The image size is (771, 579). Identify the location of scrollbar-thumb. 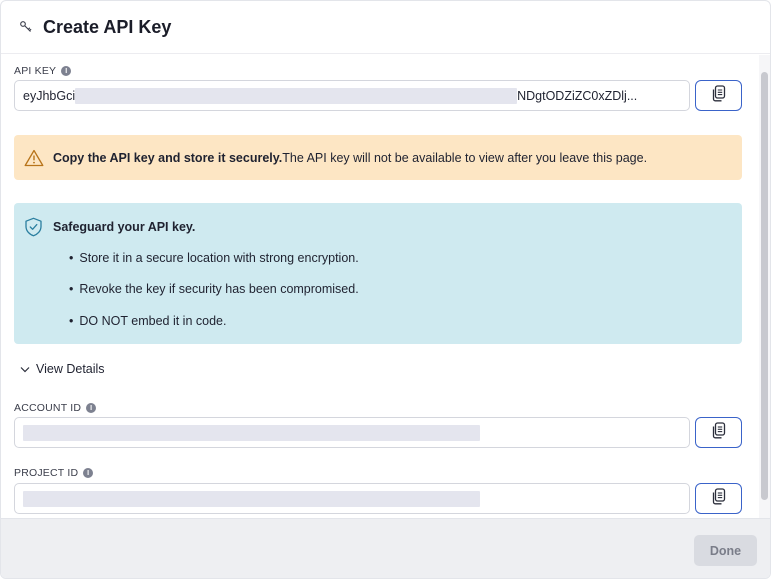
(764, 286).